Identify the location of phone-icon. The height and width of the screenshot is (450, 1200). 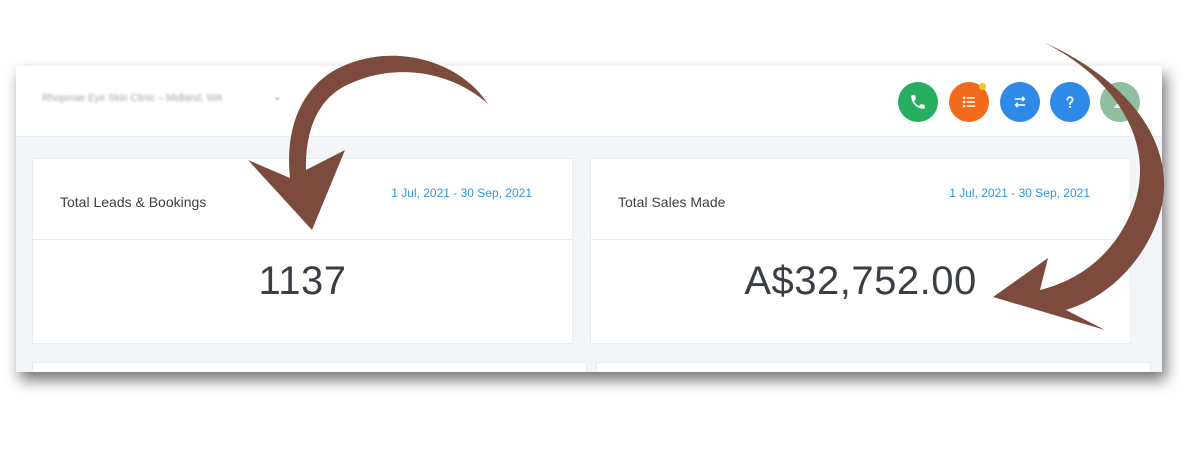
(918, 102).